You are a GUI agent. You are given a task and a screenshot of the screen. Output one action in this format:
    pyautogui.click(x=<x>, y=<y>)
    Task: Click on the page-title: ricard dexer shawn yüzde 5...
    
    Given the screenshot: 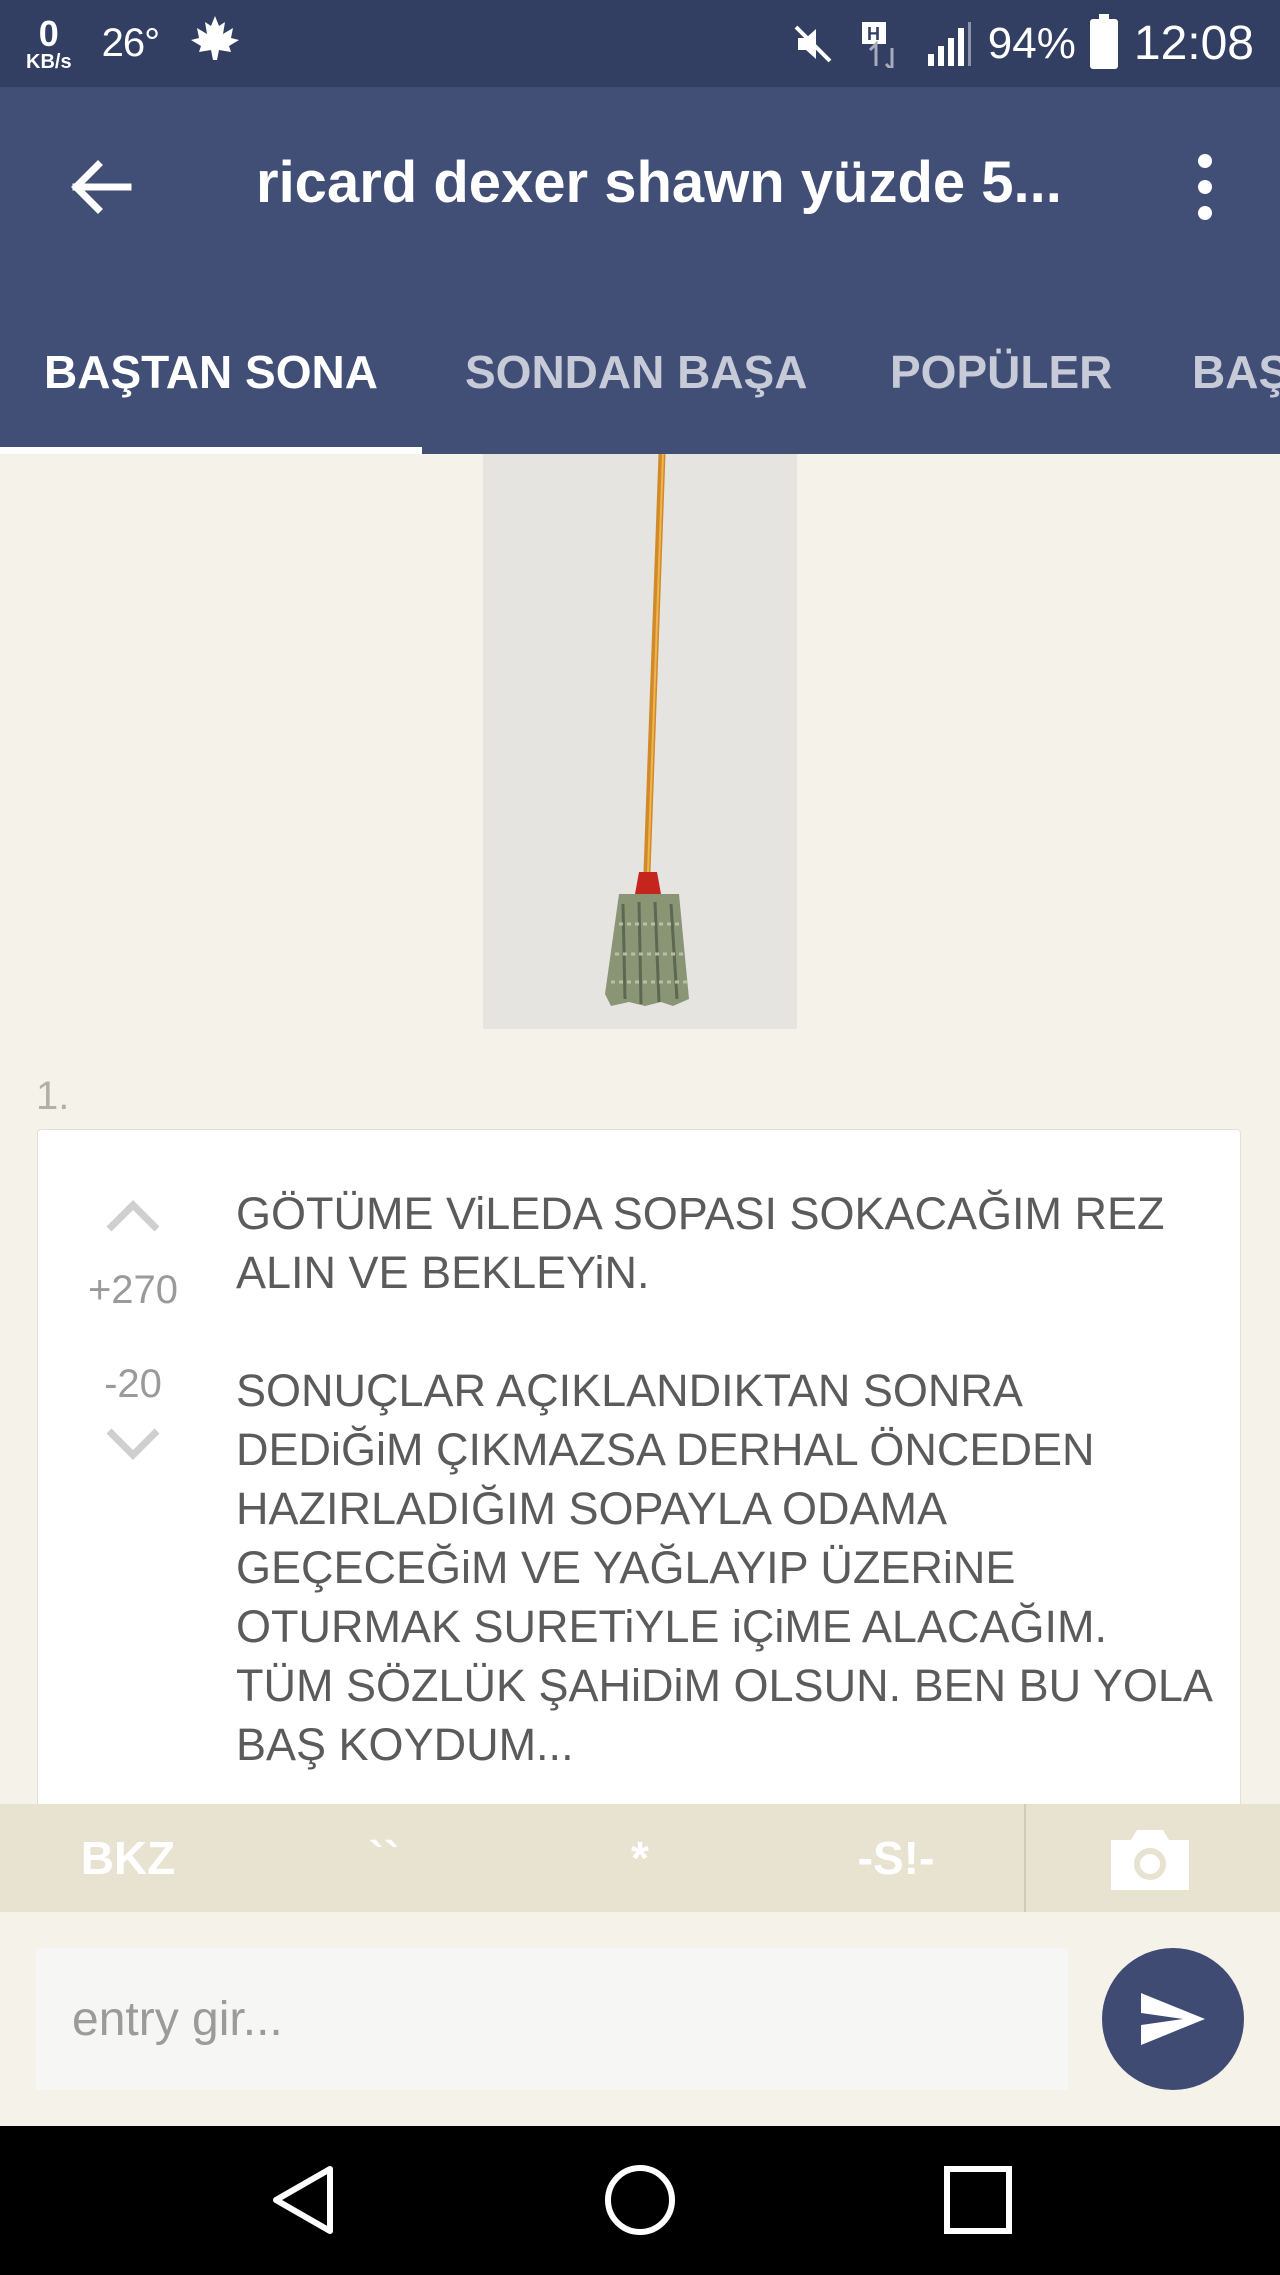 What is the action you would take?
    pyautogui.click(x=659, y=182)
    